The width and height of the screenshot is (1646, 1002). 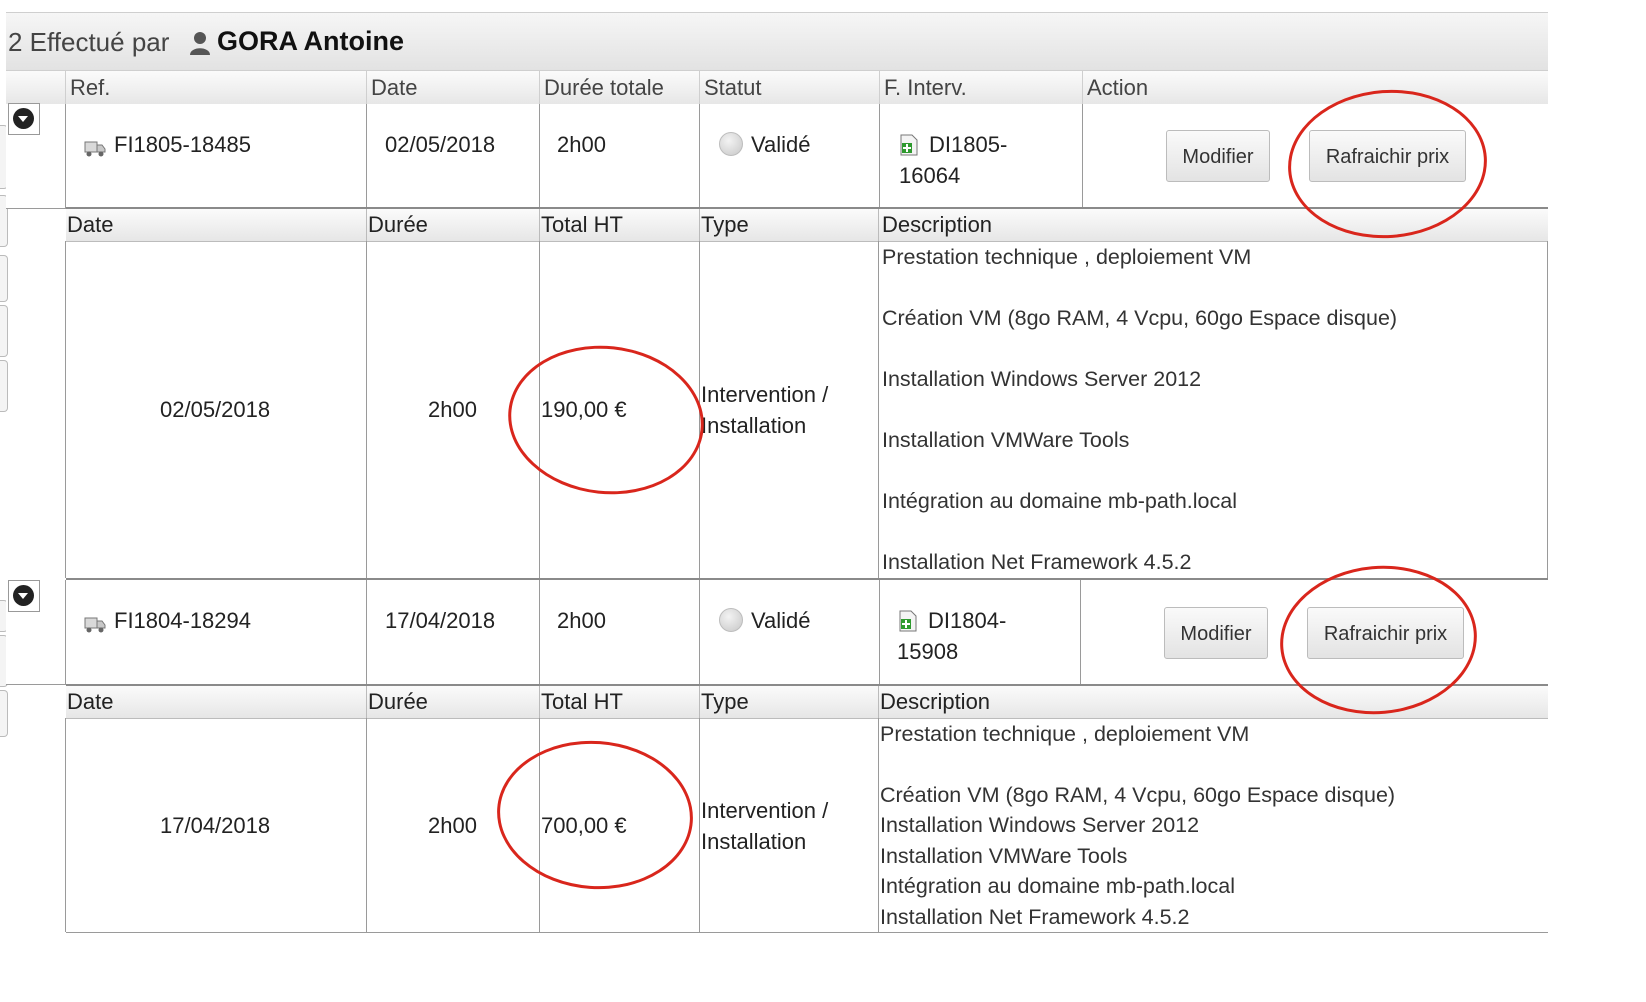 I want to click on col-statut: Statut, so click(x=730, y=88).